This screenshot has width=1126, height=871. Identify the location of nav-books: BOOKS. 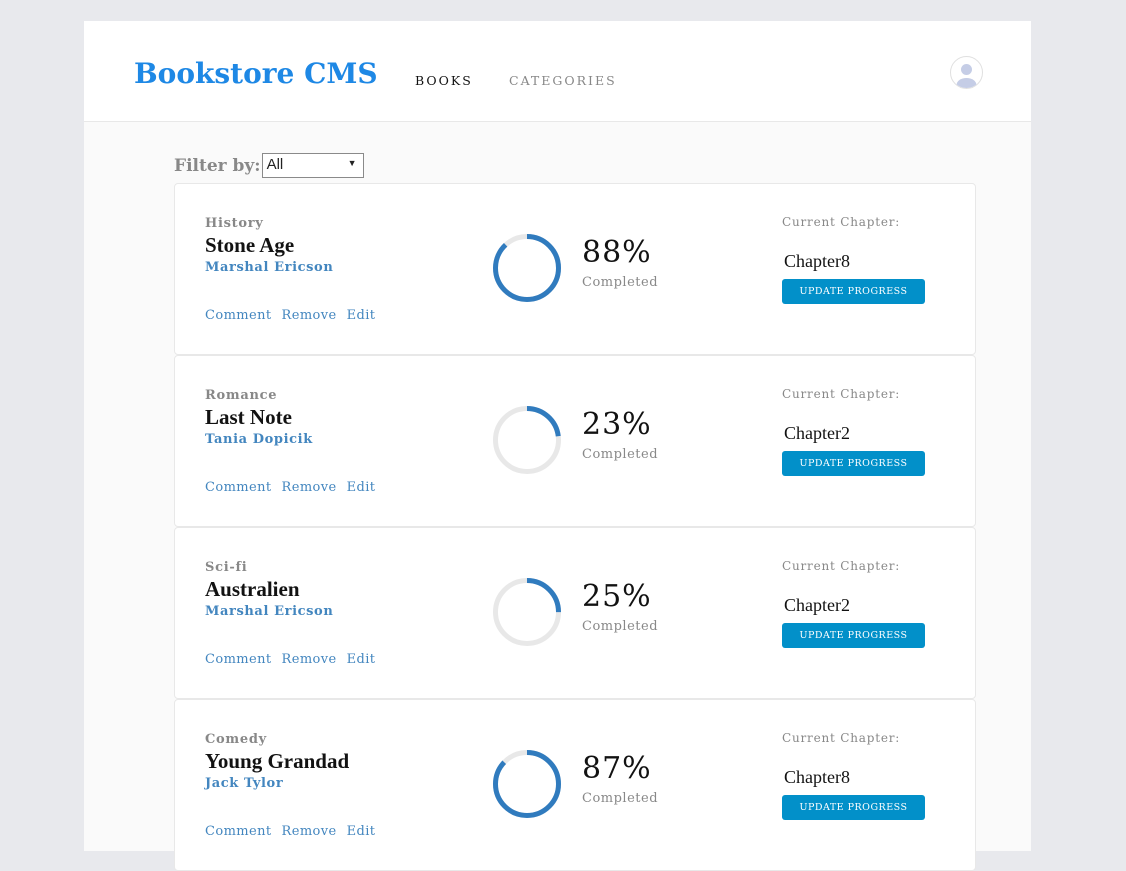
(444, 80).